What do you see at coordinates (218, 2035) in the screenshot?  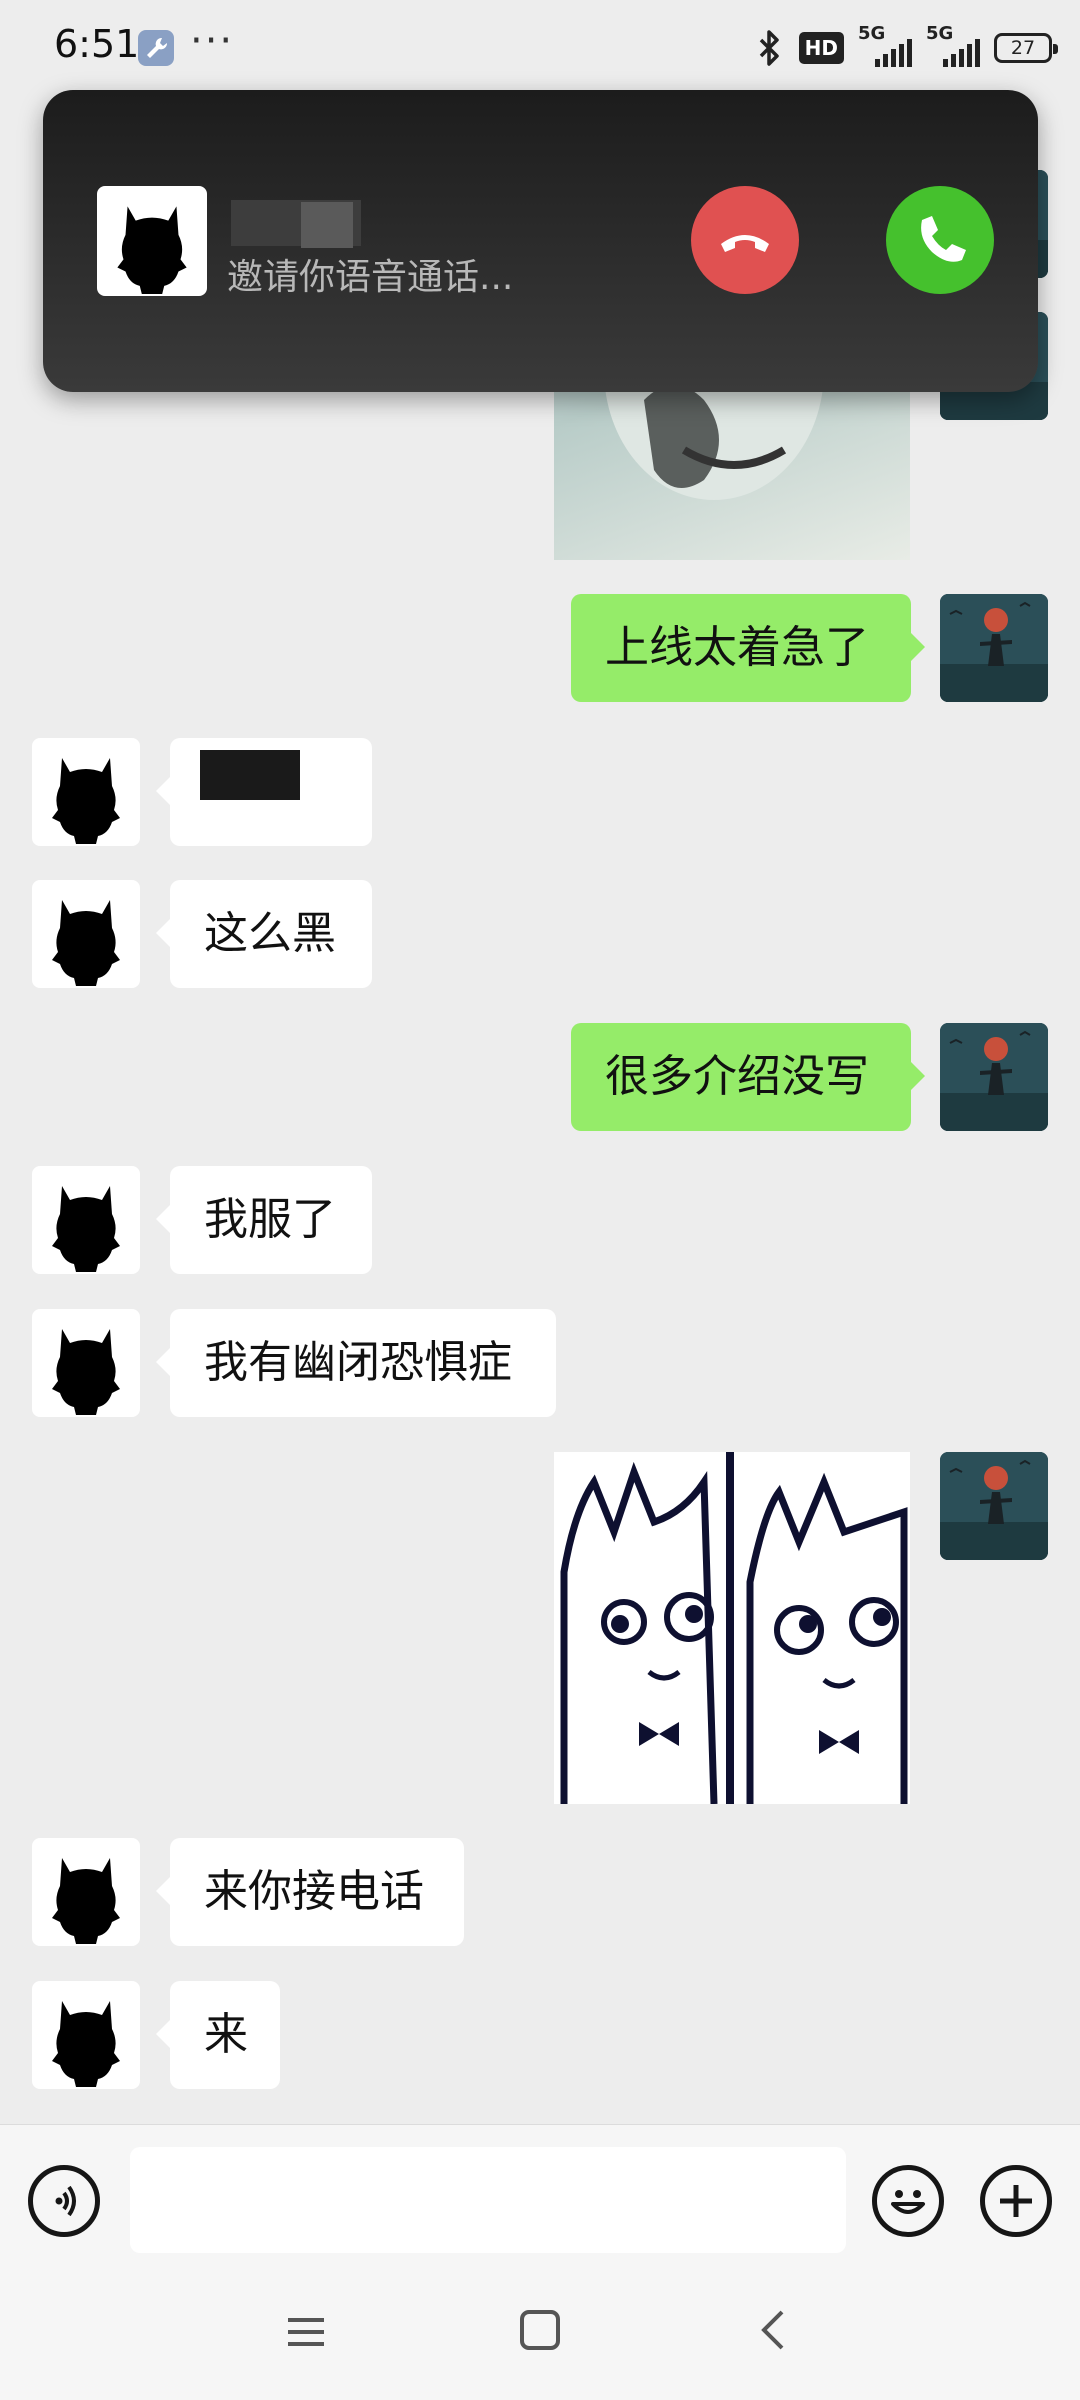 I see `message-bubble: 来` at bounding box center [218, 2035].